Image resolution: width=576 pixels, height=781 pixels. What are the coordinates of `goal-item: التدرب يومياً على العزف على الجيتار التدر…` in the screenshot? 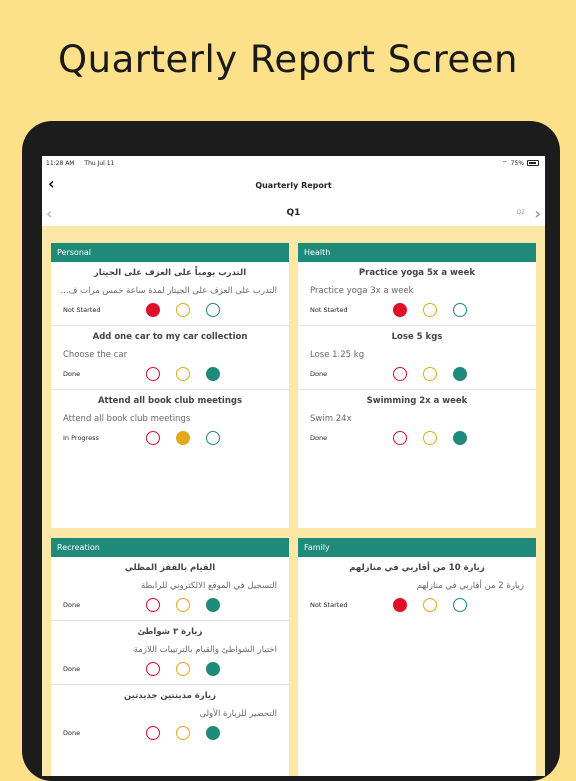 It's located at (170, 294).